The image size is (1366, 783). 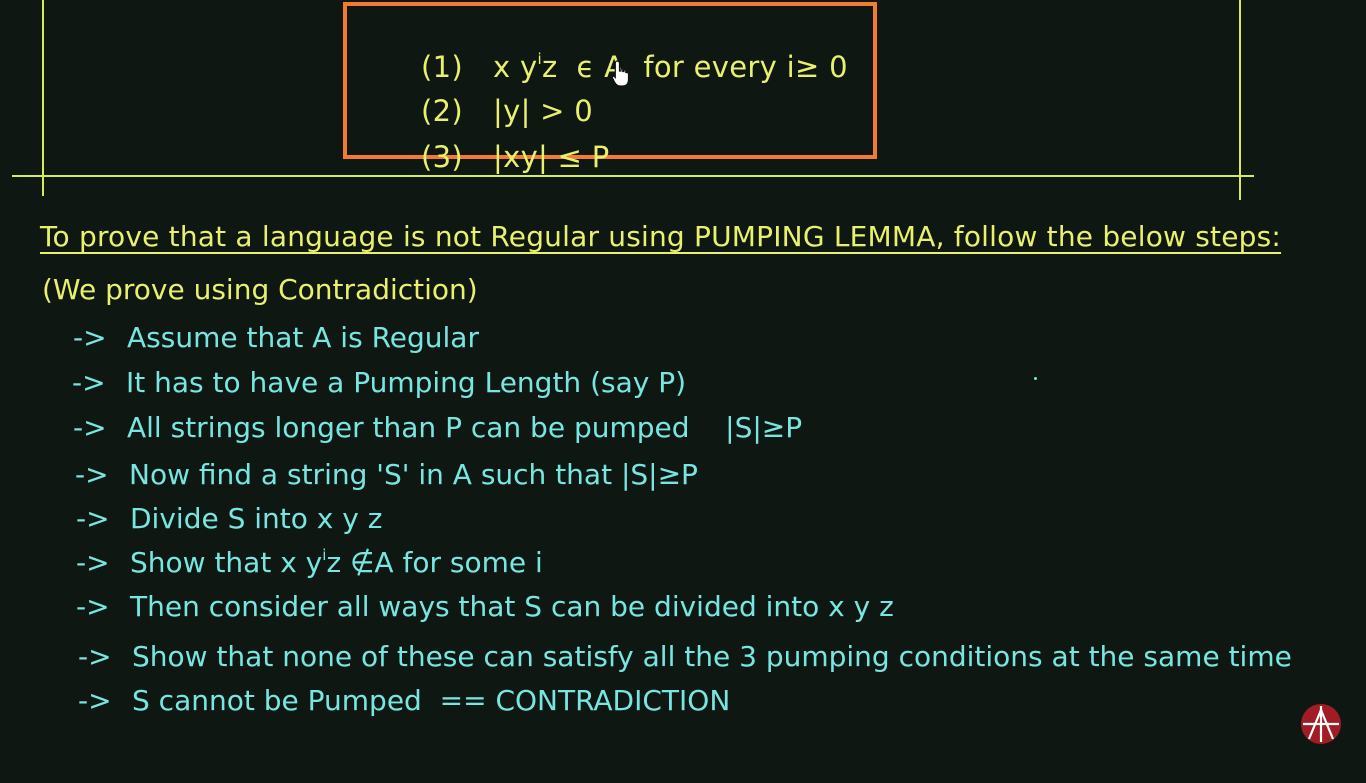 I want to click on condition-3: (3) |xy| ≤ P, so click(x=506, y=140).